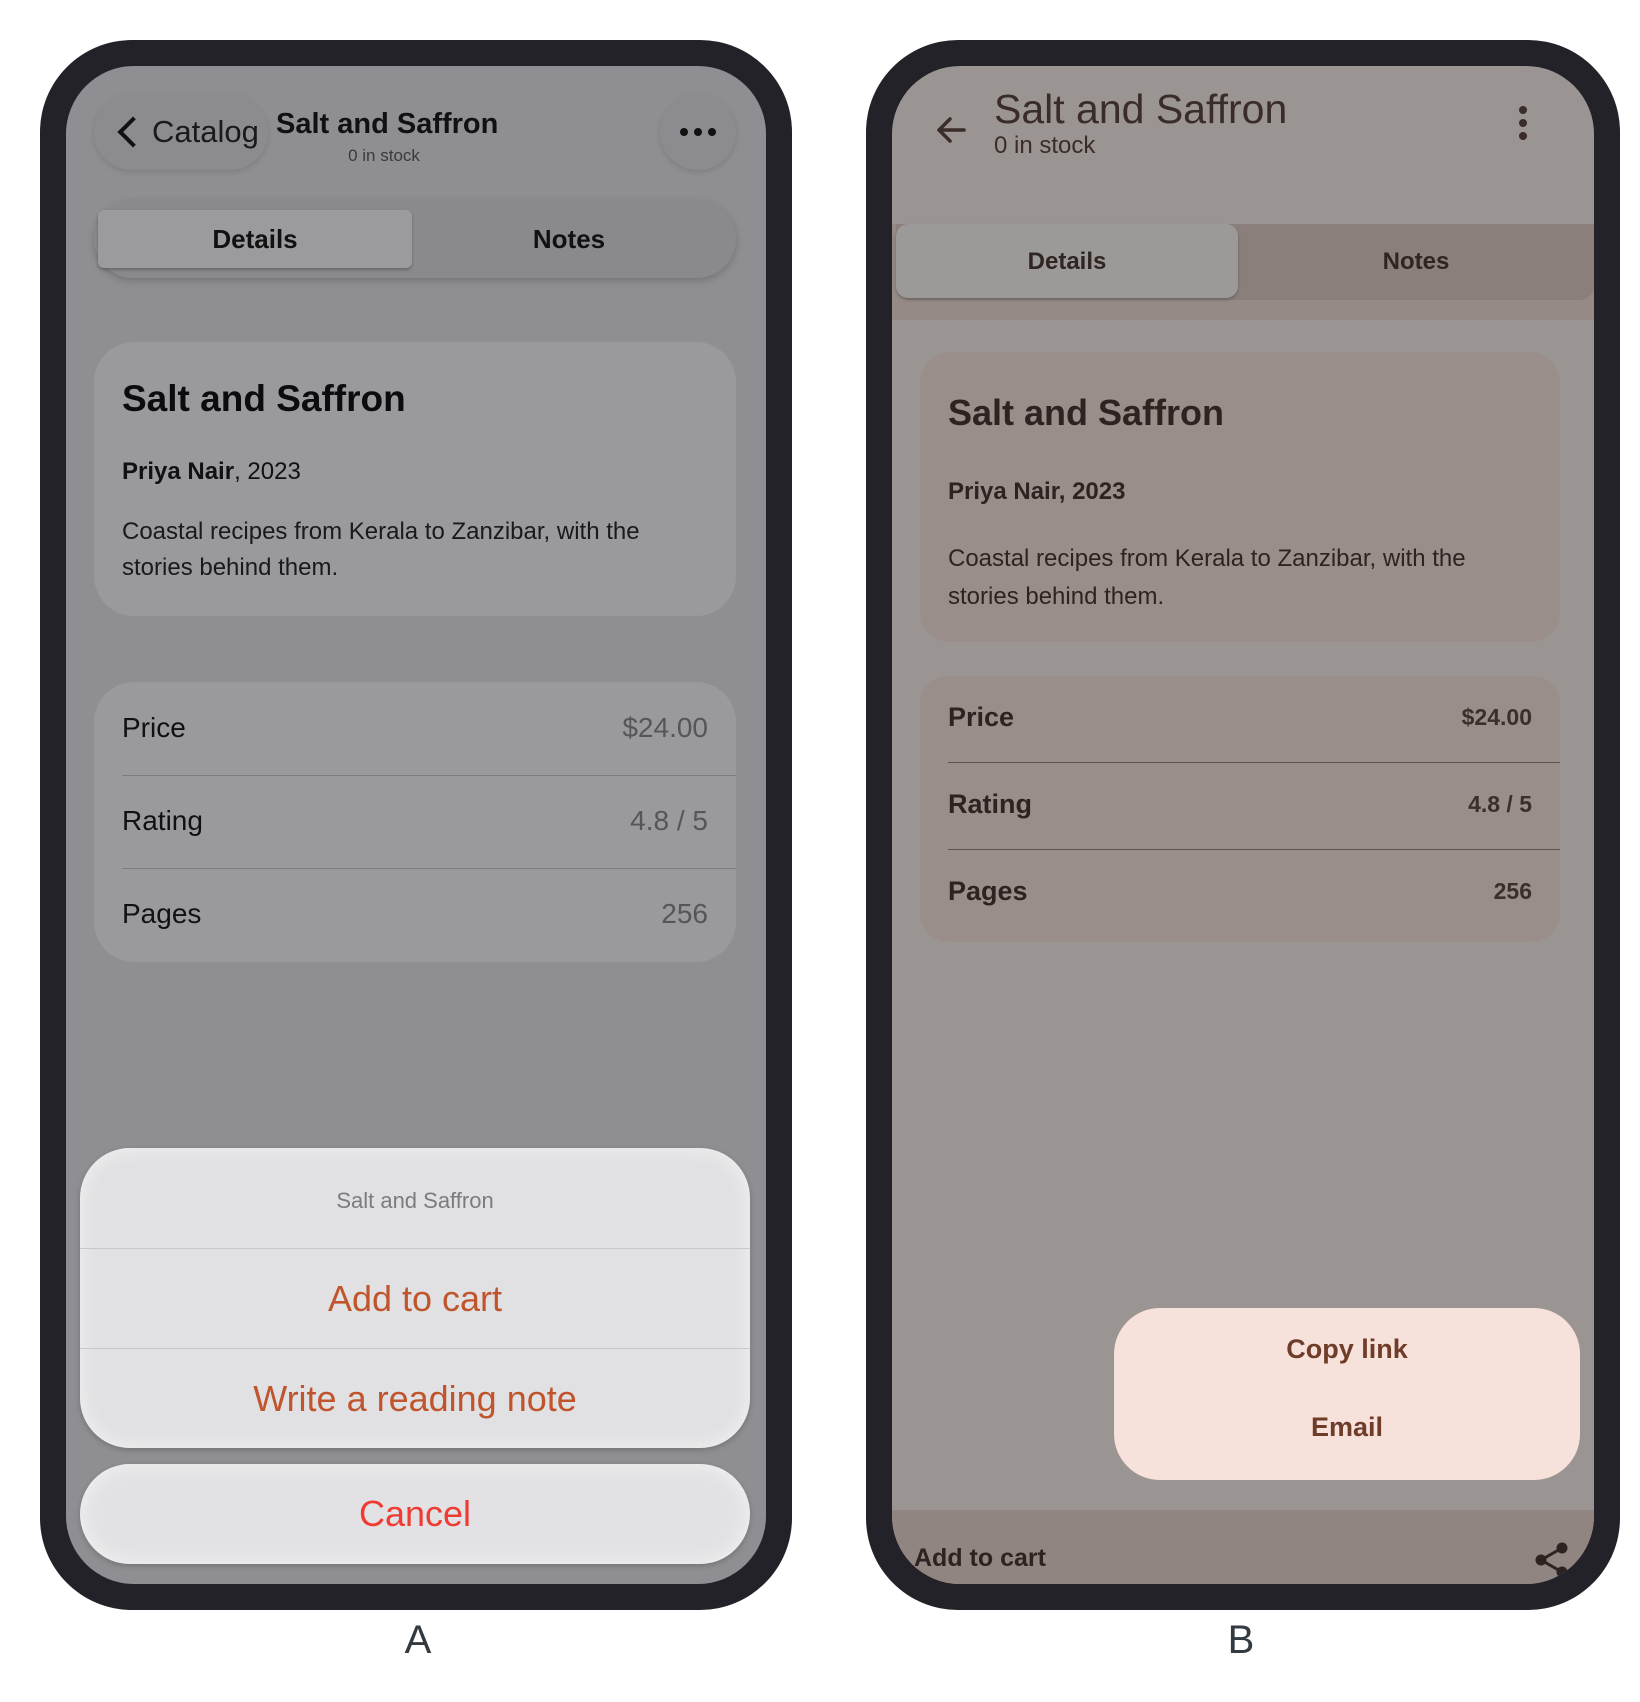 This screenshot has width=1640, height=1702. Describe the element at coordinates (1141, 109) in the screenshot. I see `appbar-title: Salt and Saffron` at that location.